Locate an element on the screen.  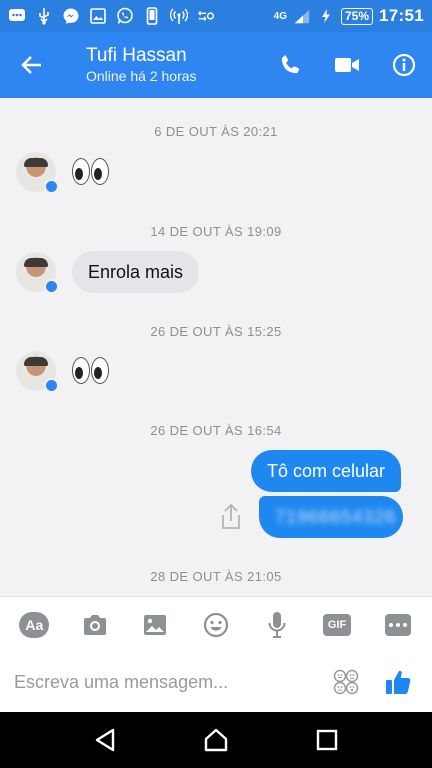
message-timestamp: 14 DE OUT ÀS 19:09 is located at coordinates (216, 231).